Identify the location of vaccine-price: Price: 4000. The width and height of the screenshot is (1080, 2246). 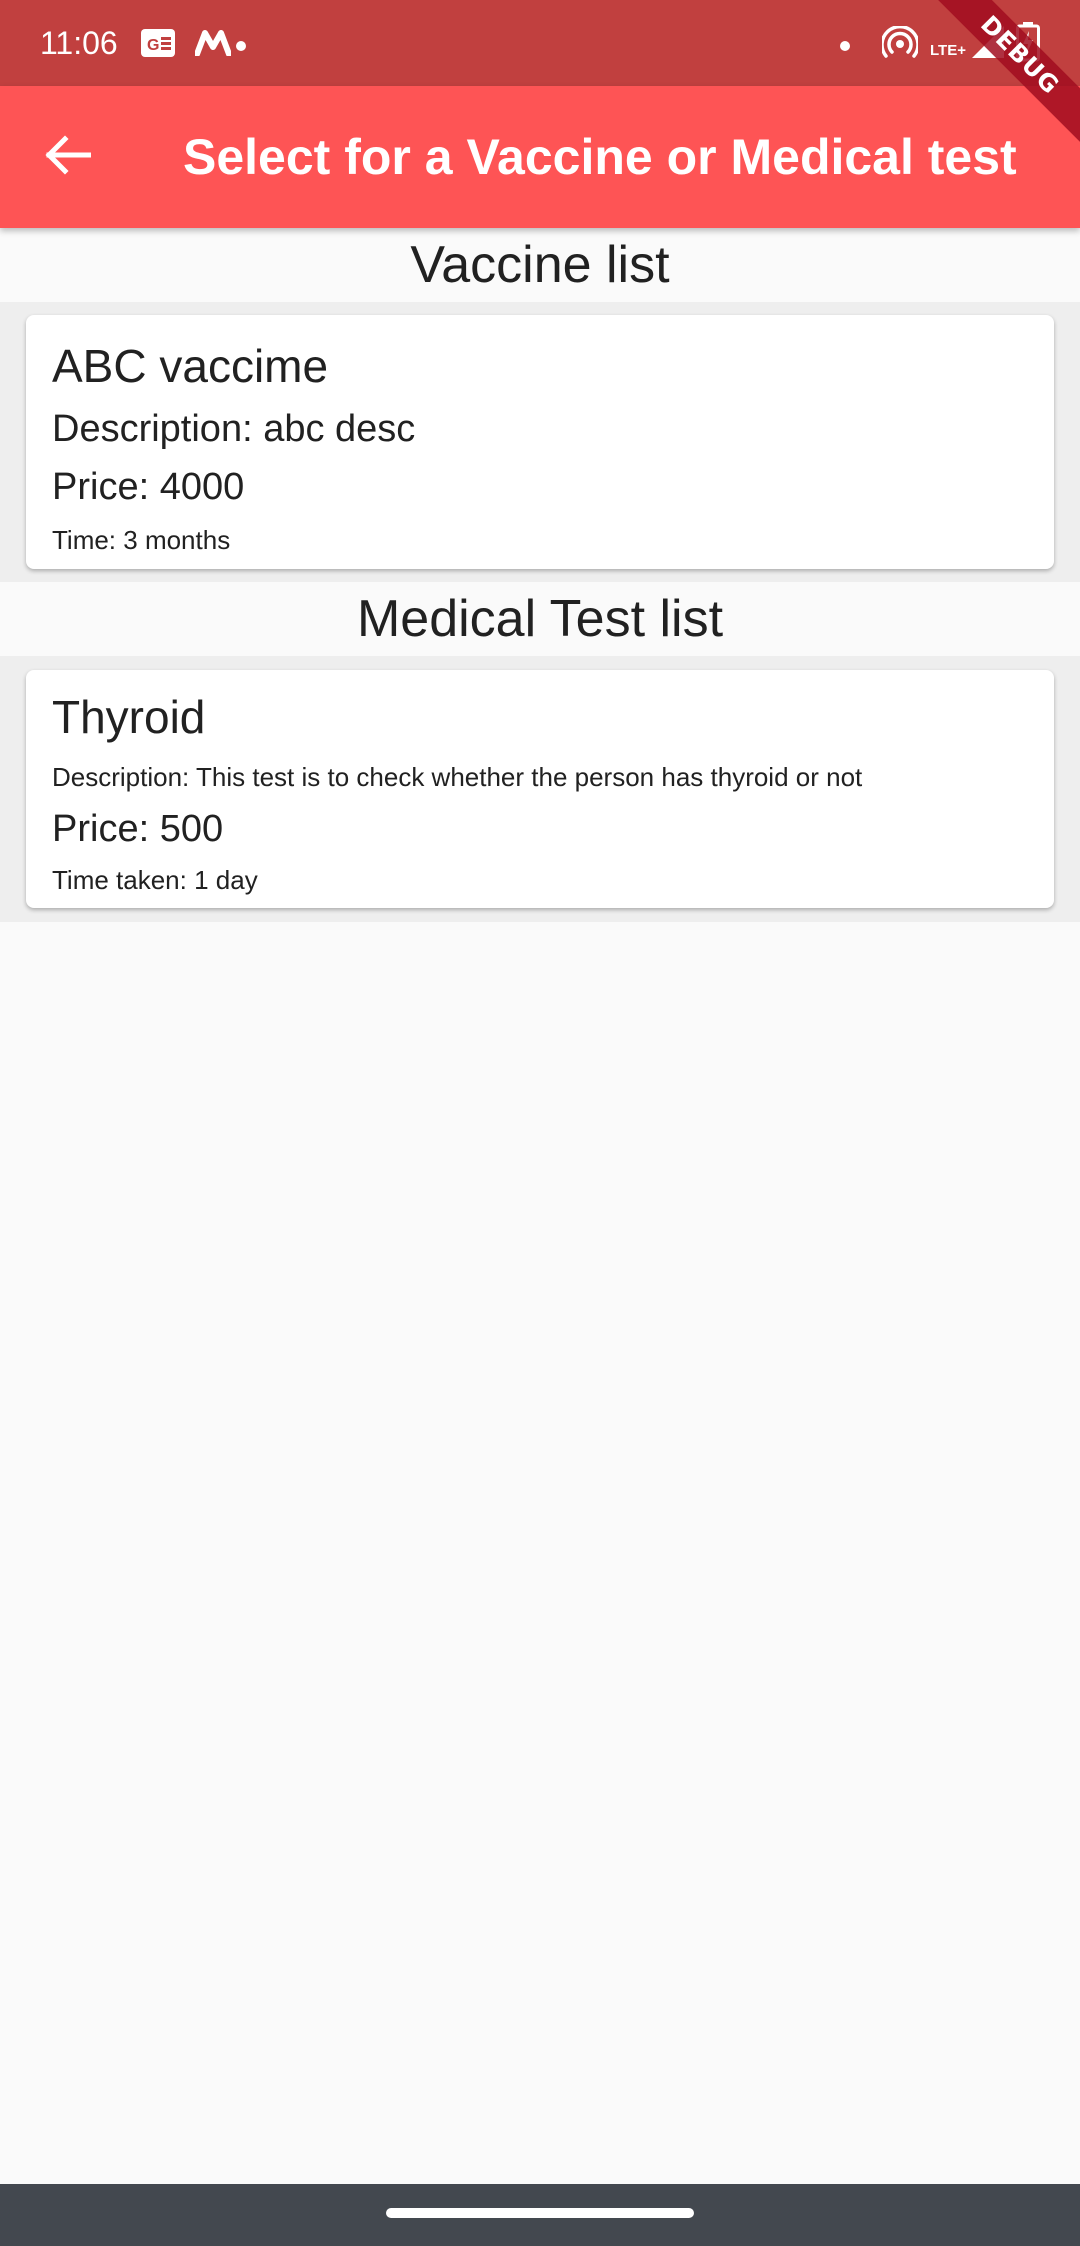
(148, 487).